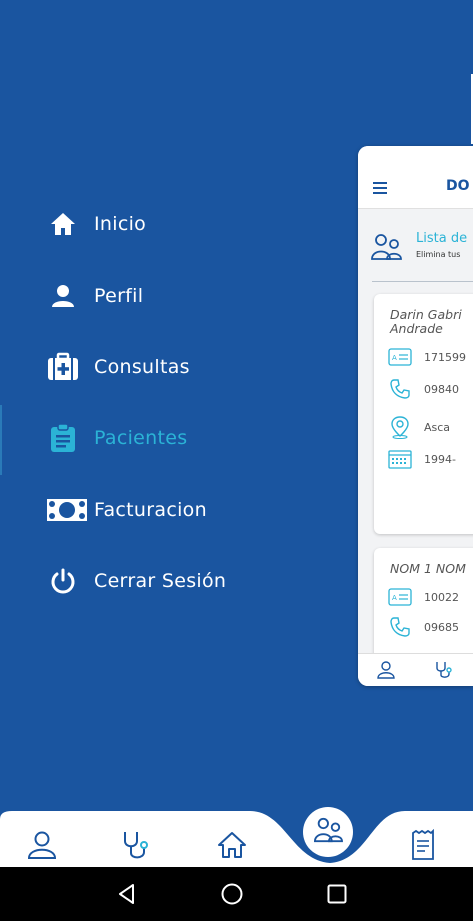 This screenshot has width=473, height=921. What do you see at coordinates (63, 438) in the screenshot?
I see `clipboard-icon` at bounding box center [63, 438].